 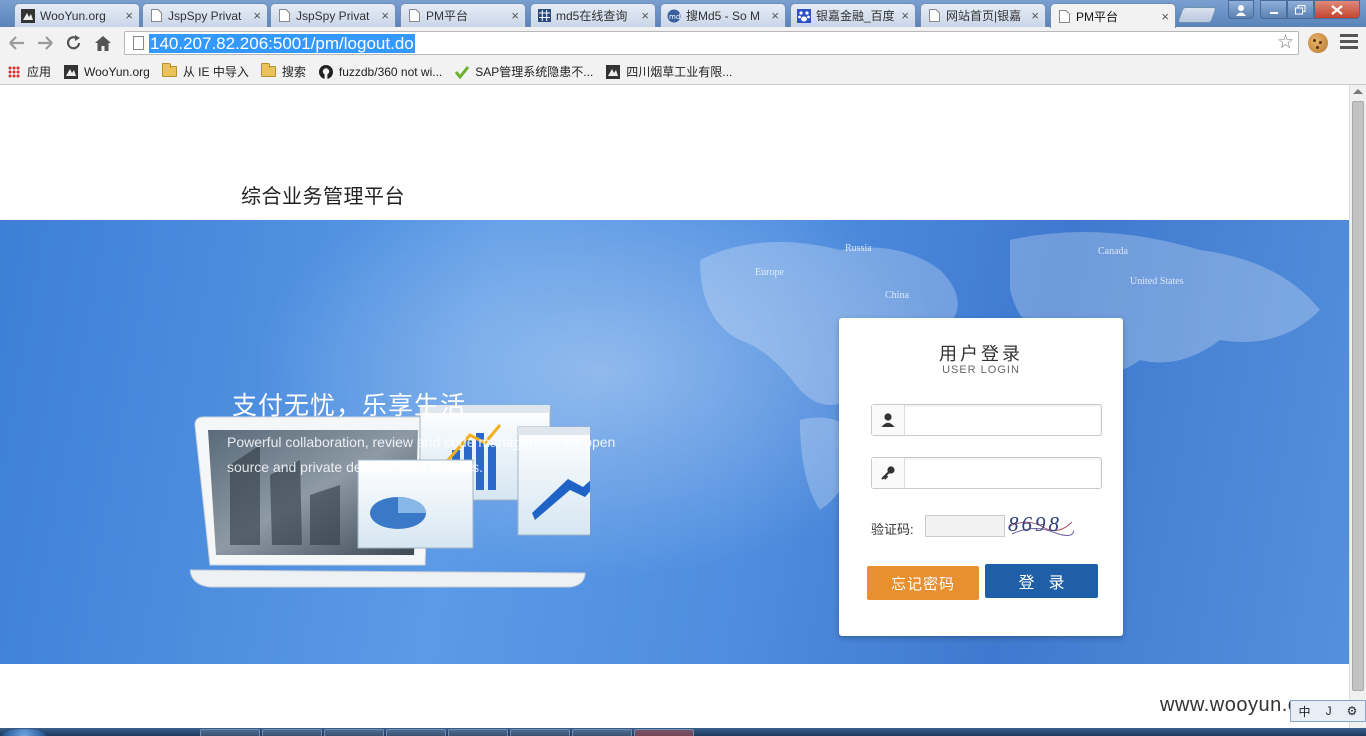 I want to click on ime-settings-icon: ⚙, so click(x=1352, y=711).